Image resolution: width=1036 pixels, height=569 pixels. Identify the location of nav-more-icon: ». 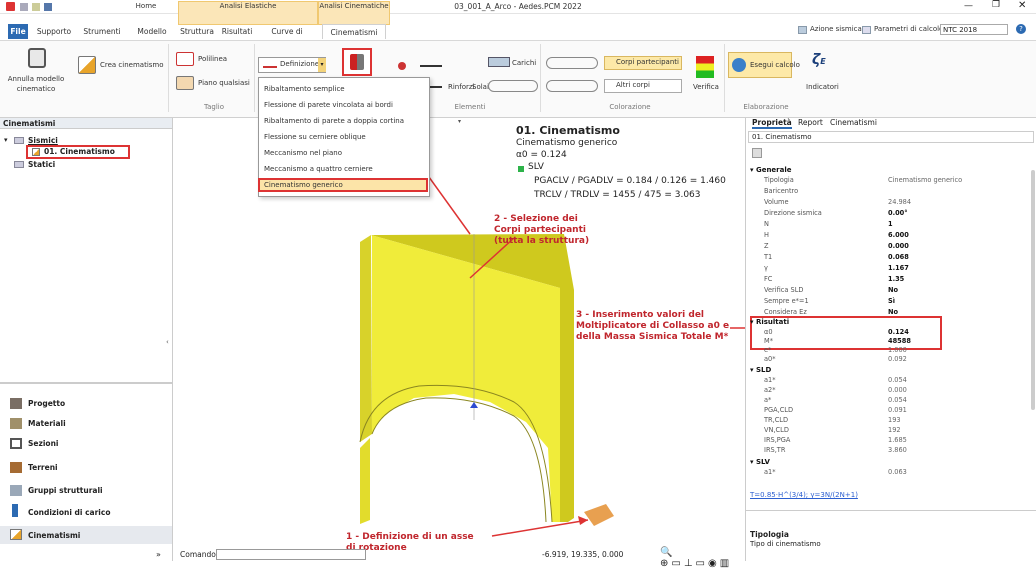
(158, 554).